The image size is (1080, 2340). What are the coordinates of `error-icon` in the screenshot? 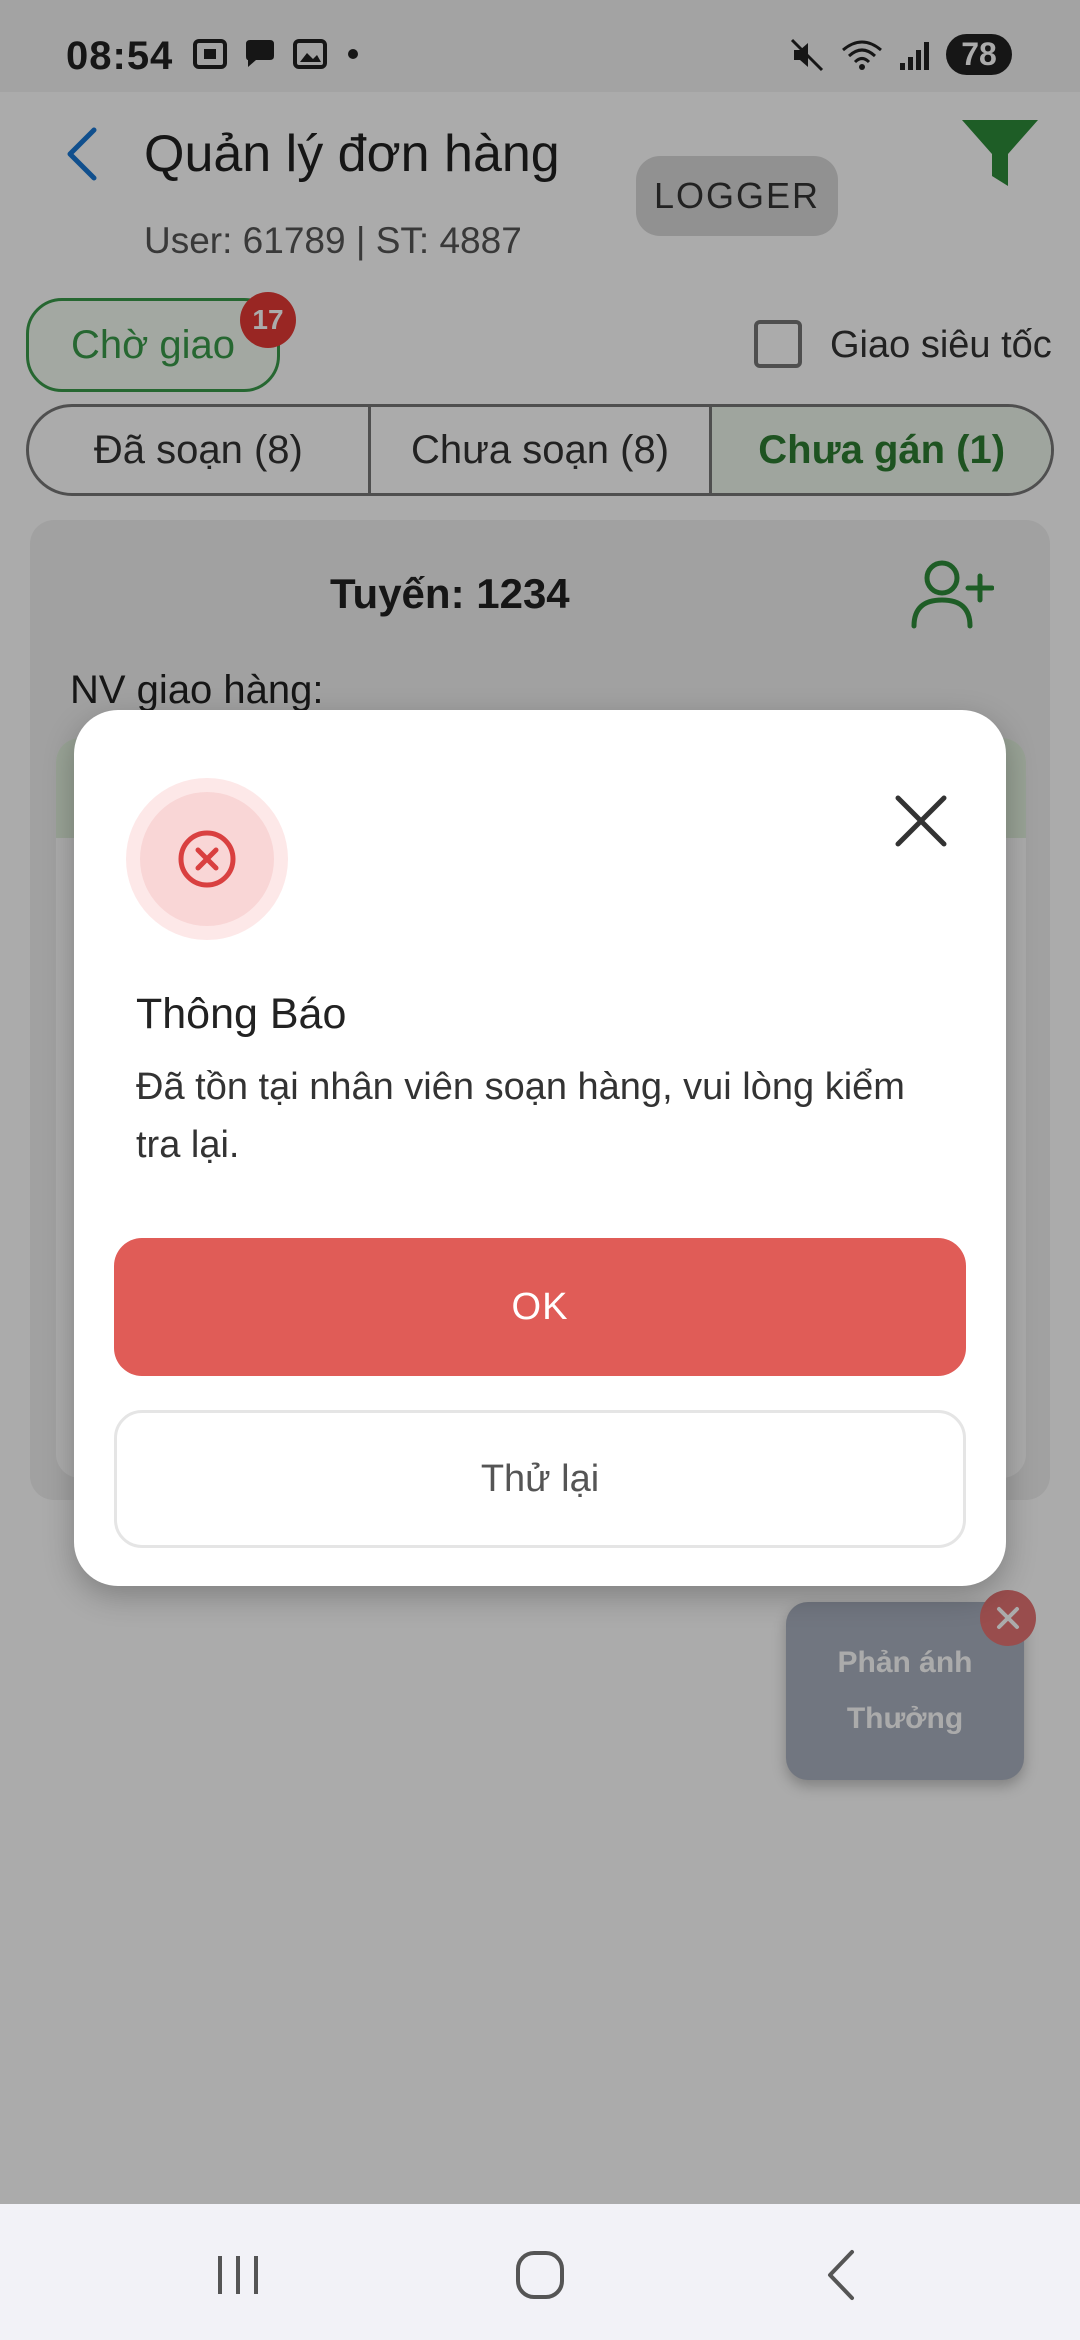 It's located at (207, 859).